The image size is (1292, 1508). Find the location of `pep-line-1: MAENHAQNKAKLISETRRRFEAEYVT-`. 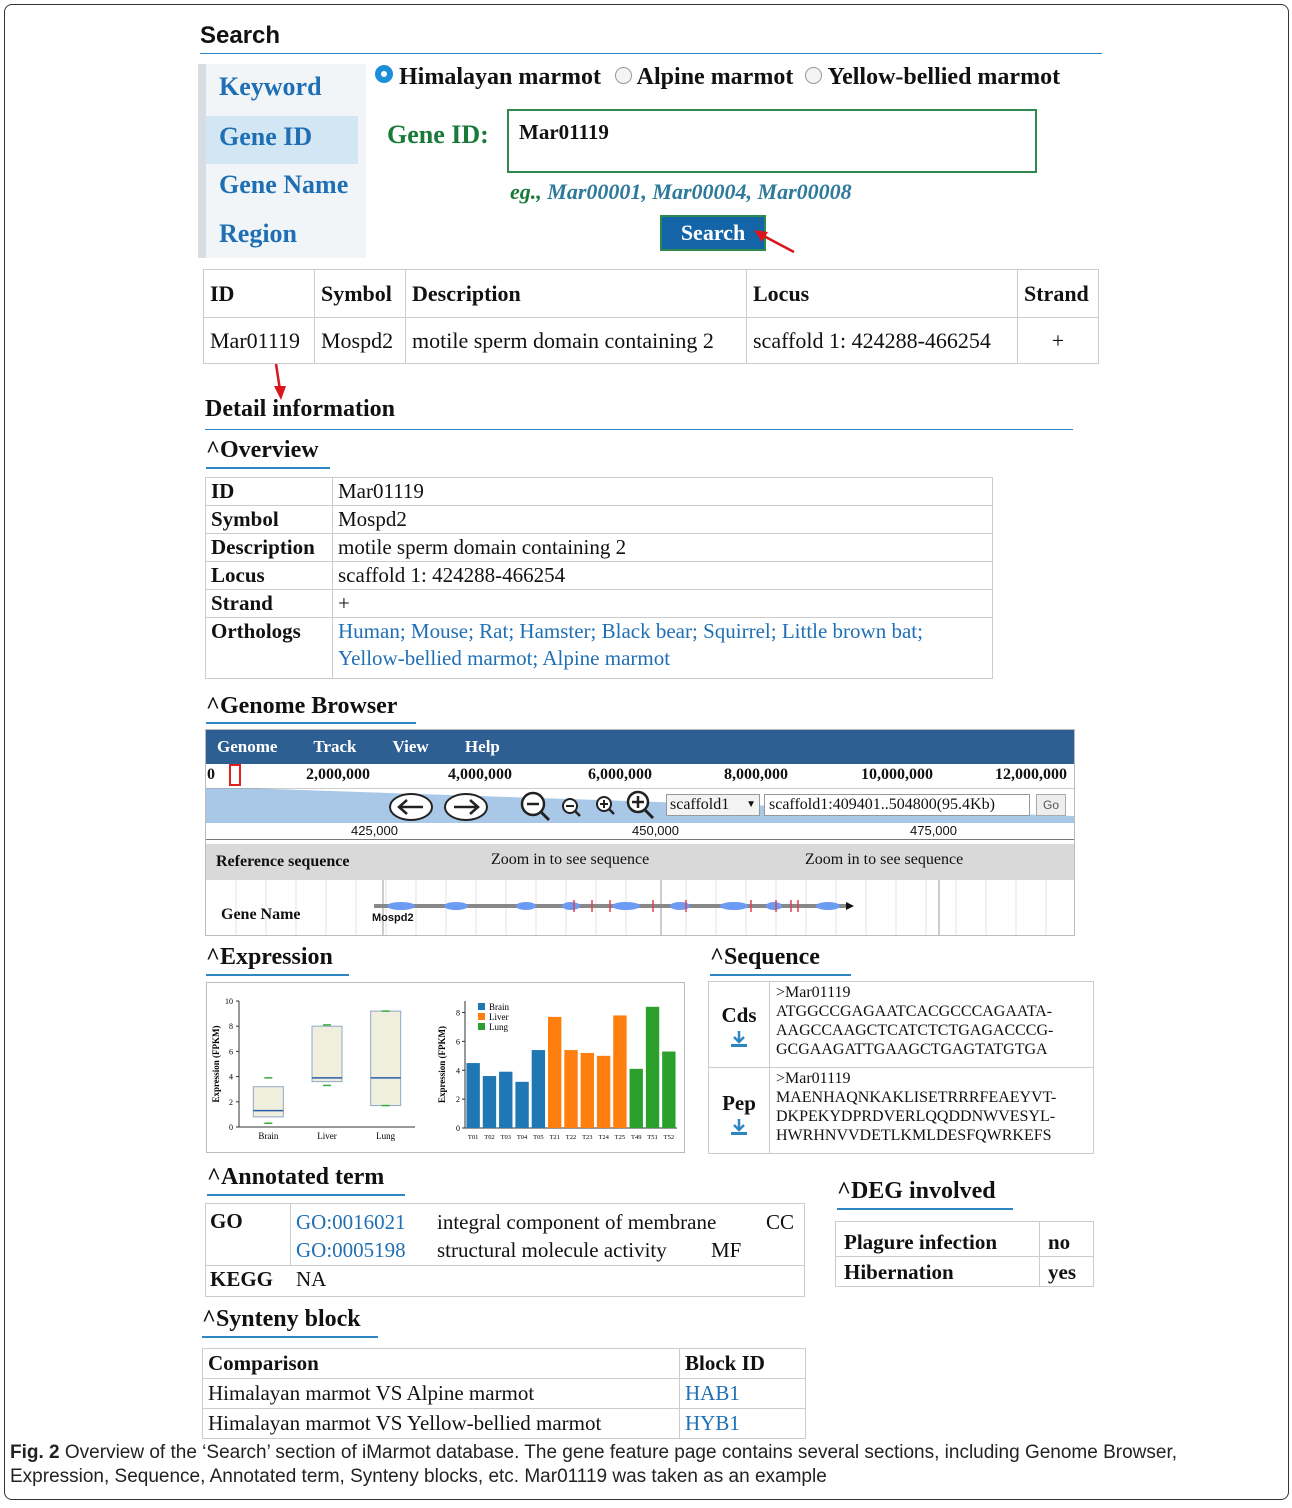

pep-line-1: MAENHAQNKAKLISETRRRFEAEYVT- is located at coordinates (916, 1097).